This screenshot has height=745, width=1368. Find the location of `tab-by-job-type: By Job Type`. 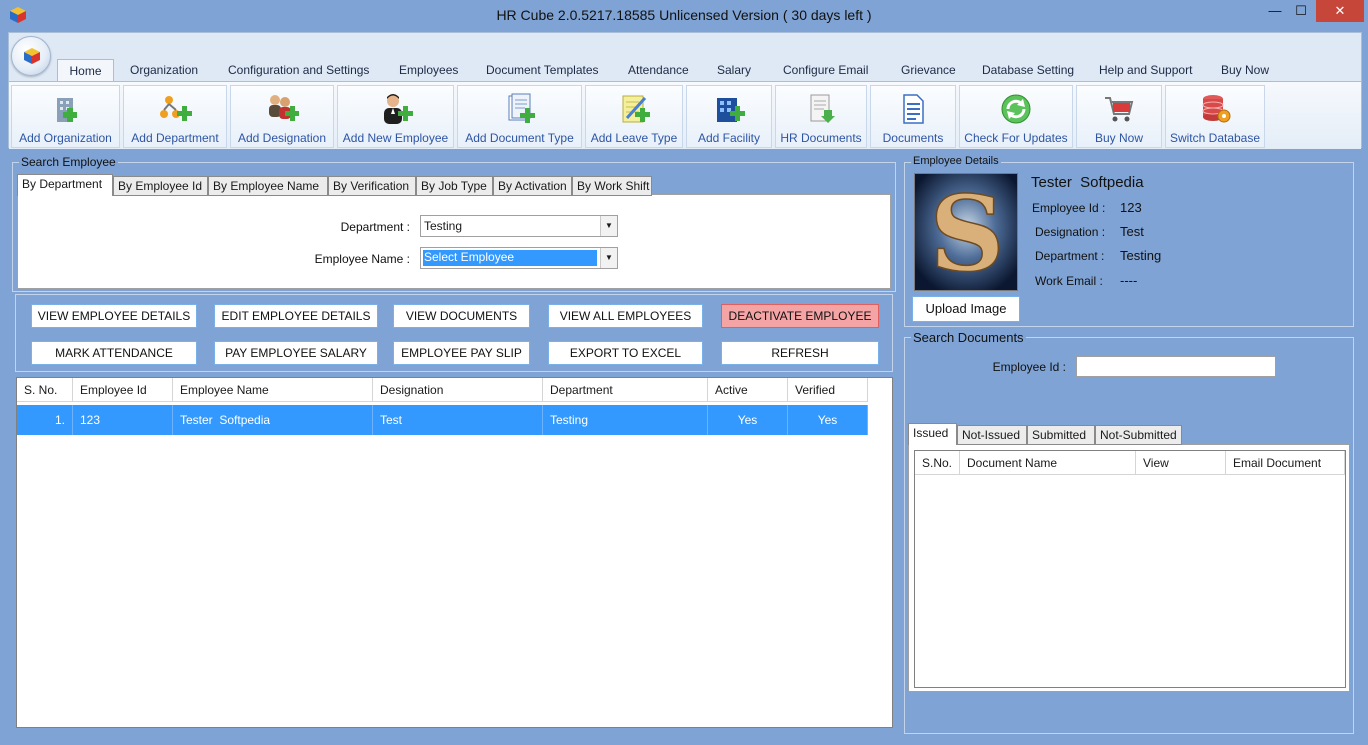

tab-by-job-type: By Job Type is located at coordinates (454, 186).